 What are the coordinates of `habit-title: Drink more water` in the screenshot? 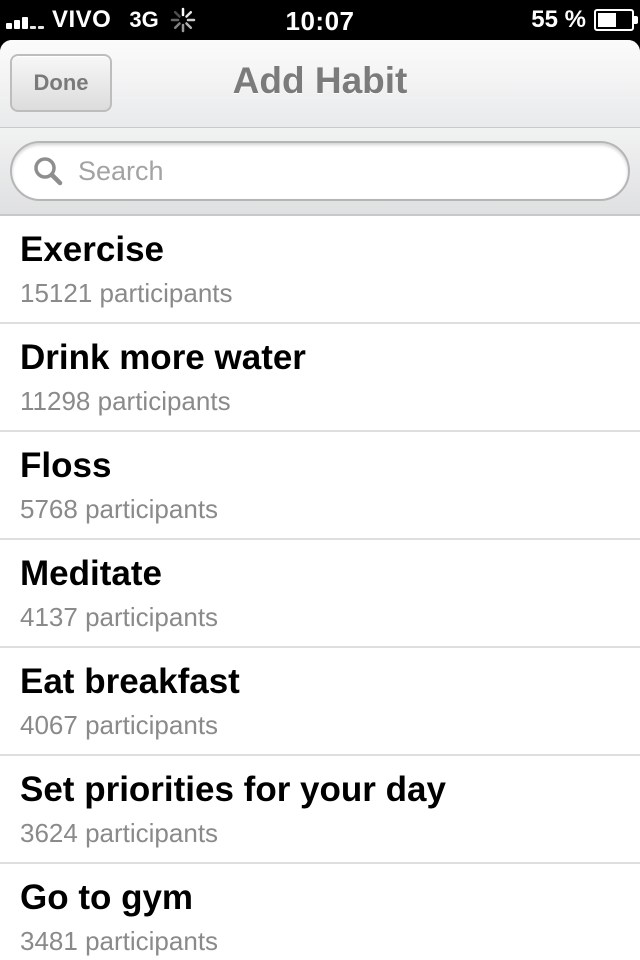 It's located at (163, 357).